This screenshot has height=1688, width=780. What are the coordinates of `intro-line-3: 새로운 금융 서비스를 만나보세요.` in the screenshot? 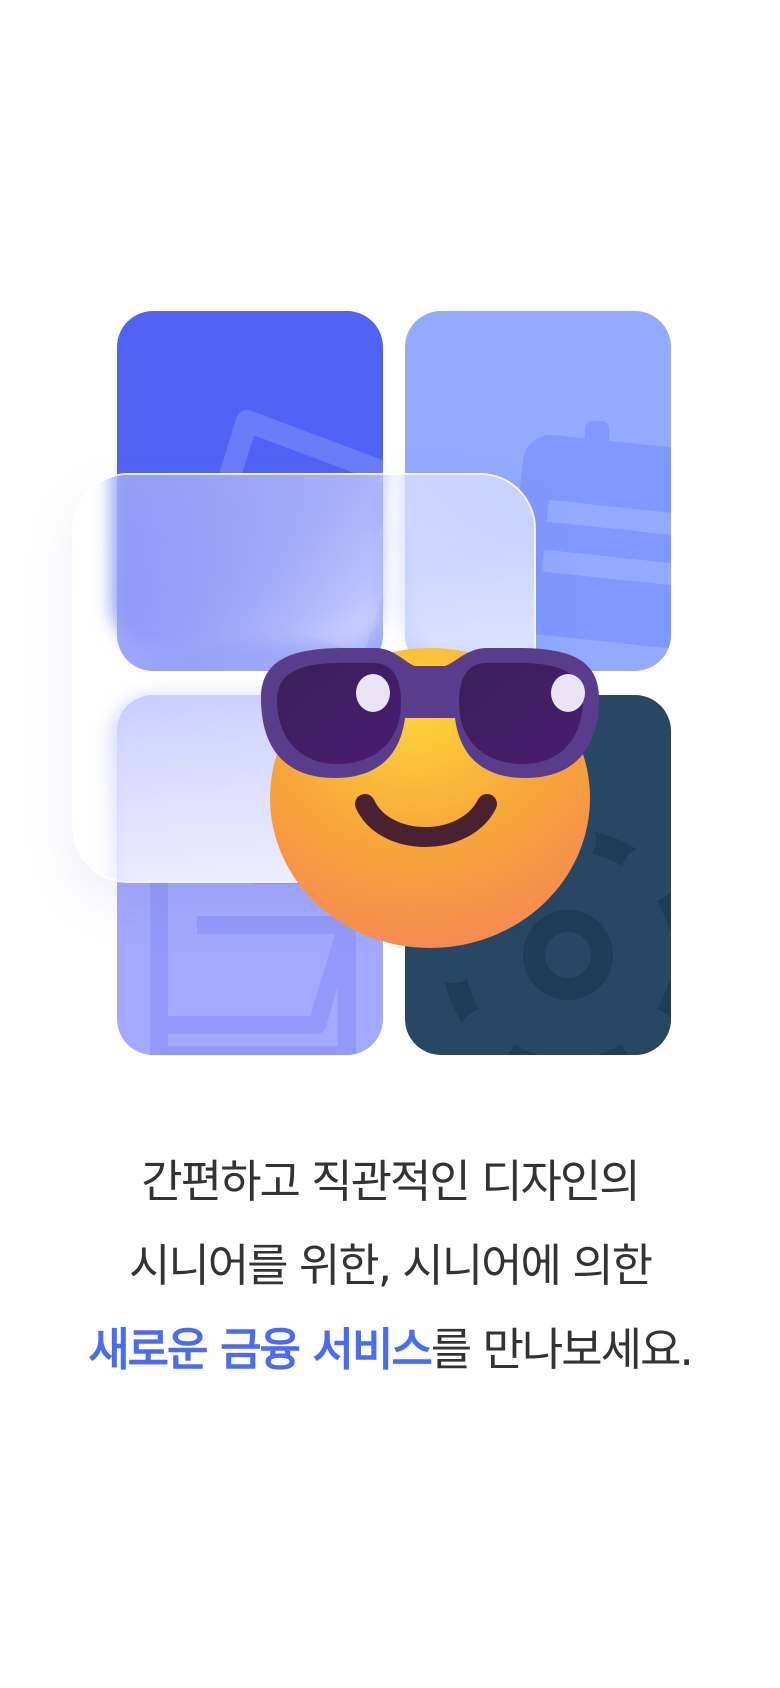 It's located at (390, 1350).